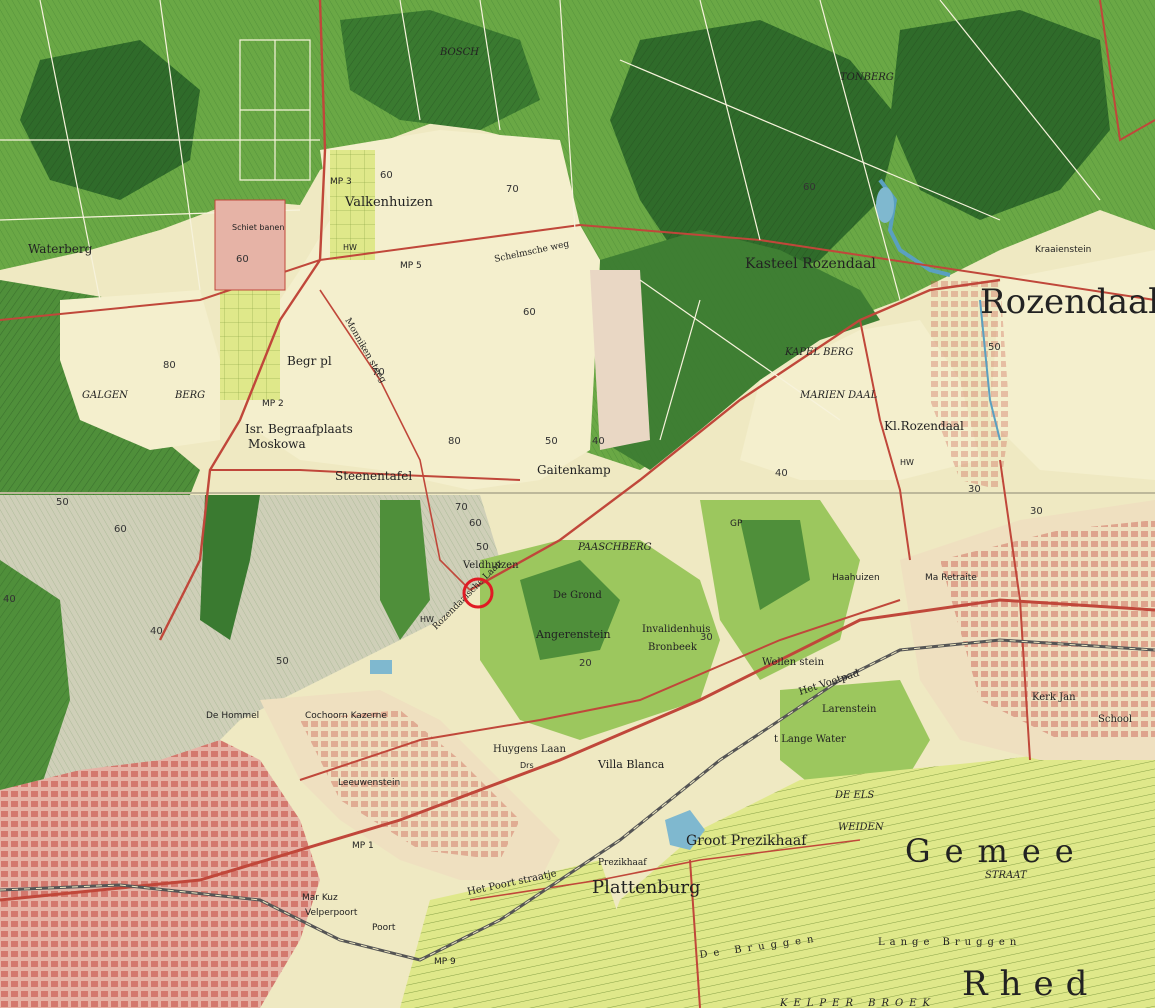  What do you see at coordinates (747, 841) in the screenshot?
I see `label-groot-prezikhaaf: Groot Prezikhaaf` at bounding box center [747, 841].